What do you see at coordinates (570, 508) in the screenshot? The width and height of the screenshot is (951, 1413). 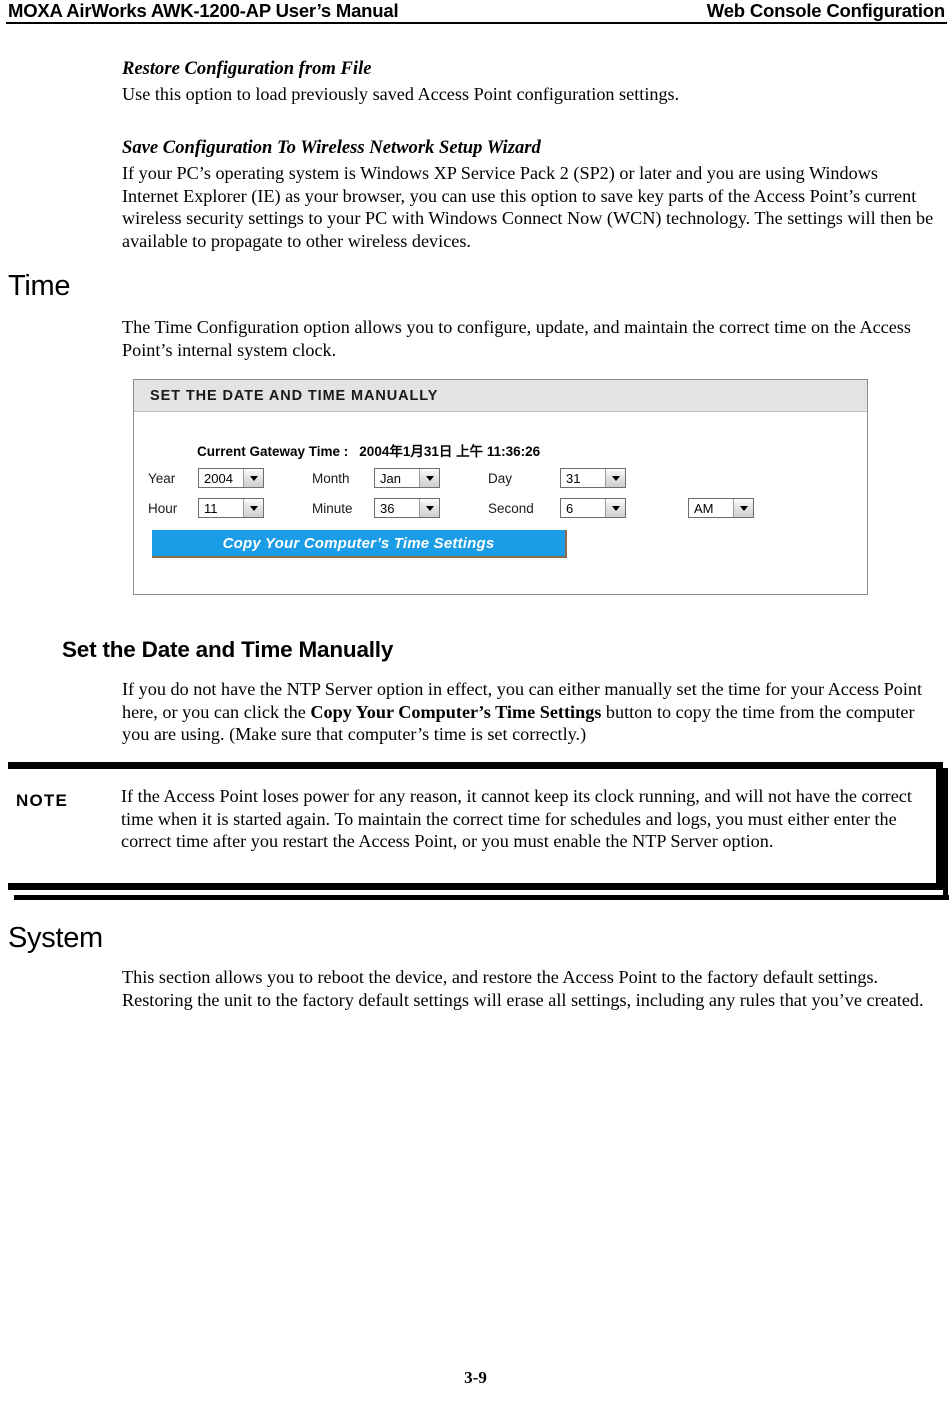 I see `second-select-value: 6` at bounding box center [570, 508].